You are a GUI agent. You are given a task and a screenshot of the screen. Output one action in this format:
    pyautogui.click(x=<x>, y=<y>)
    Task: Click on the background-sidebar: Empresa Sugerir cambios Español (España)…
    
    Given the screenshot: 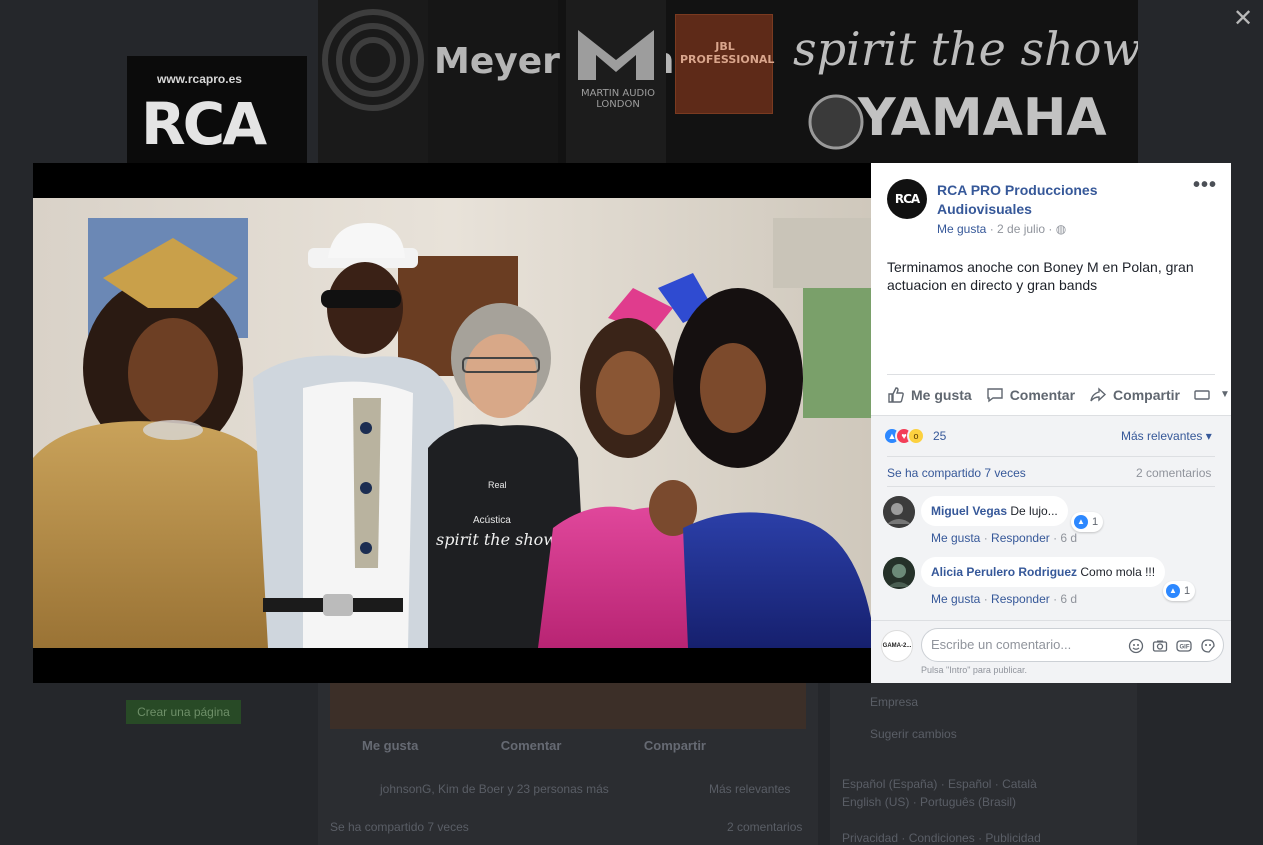 What is the action you would take?
    pyautogui.click(x=983, y=764)
    